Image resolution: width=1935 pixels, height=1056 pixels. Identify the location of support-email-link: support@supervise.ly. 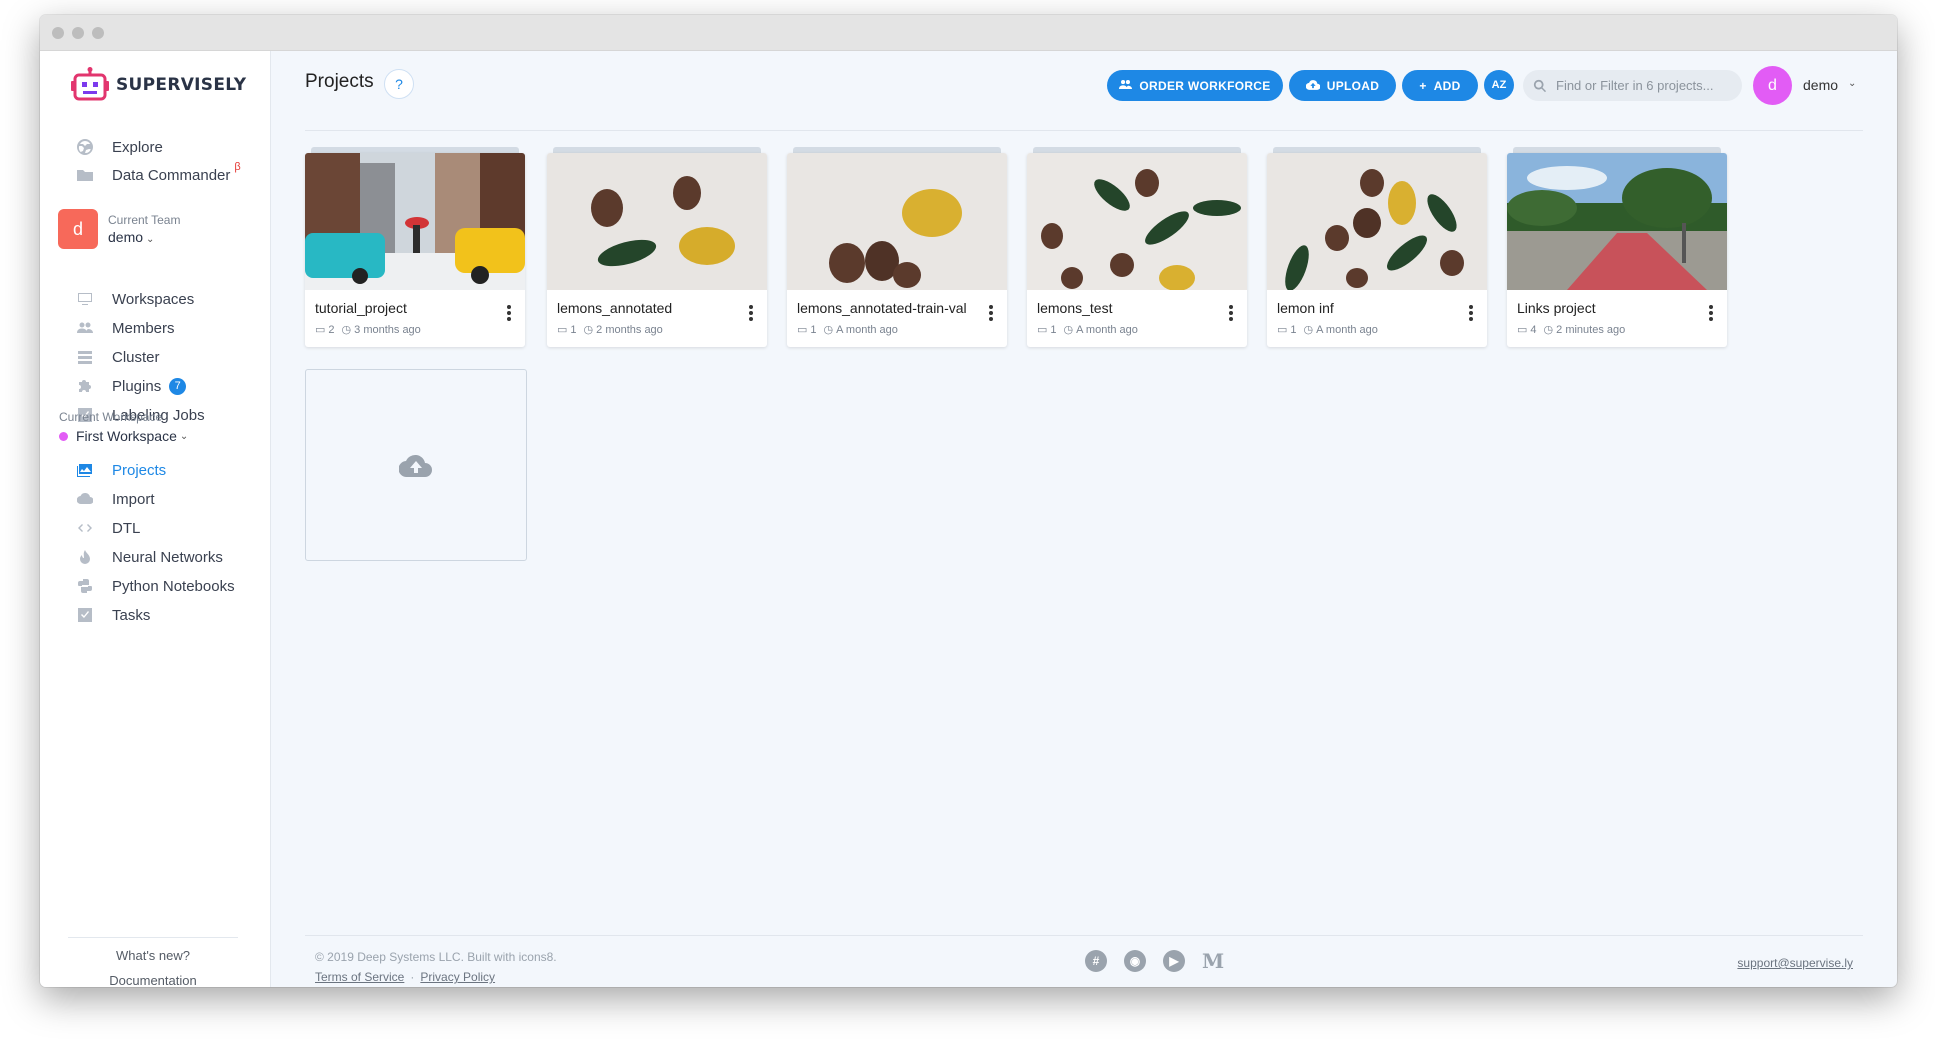
(1795, 963).